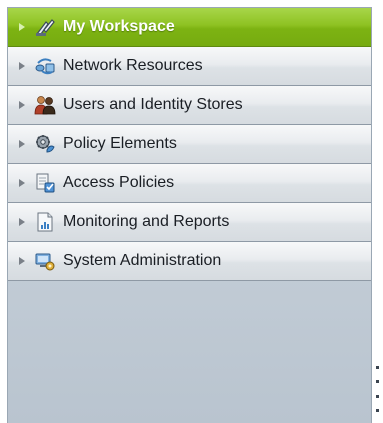 The height and width of the screenshot is (423, 383). What do you see at coordinates (377, 389) in the screenshot?
I see `resize-grip` at bounding box center [377, 389].